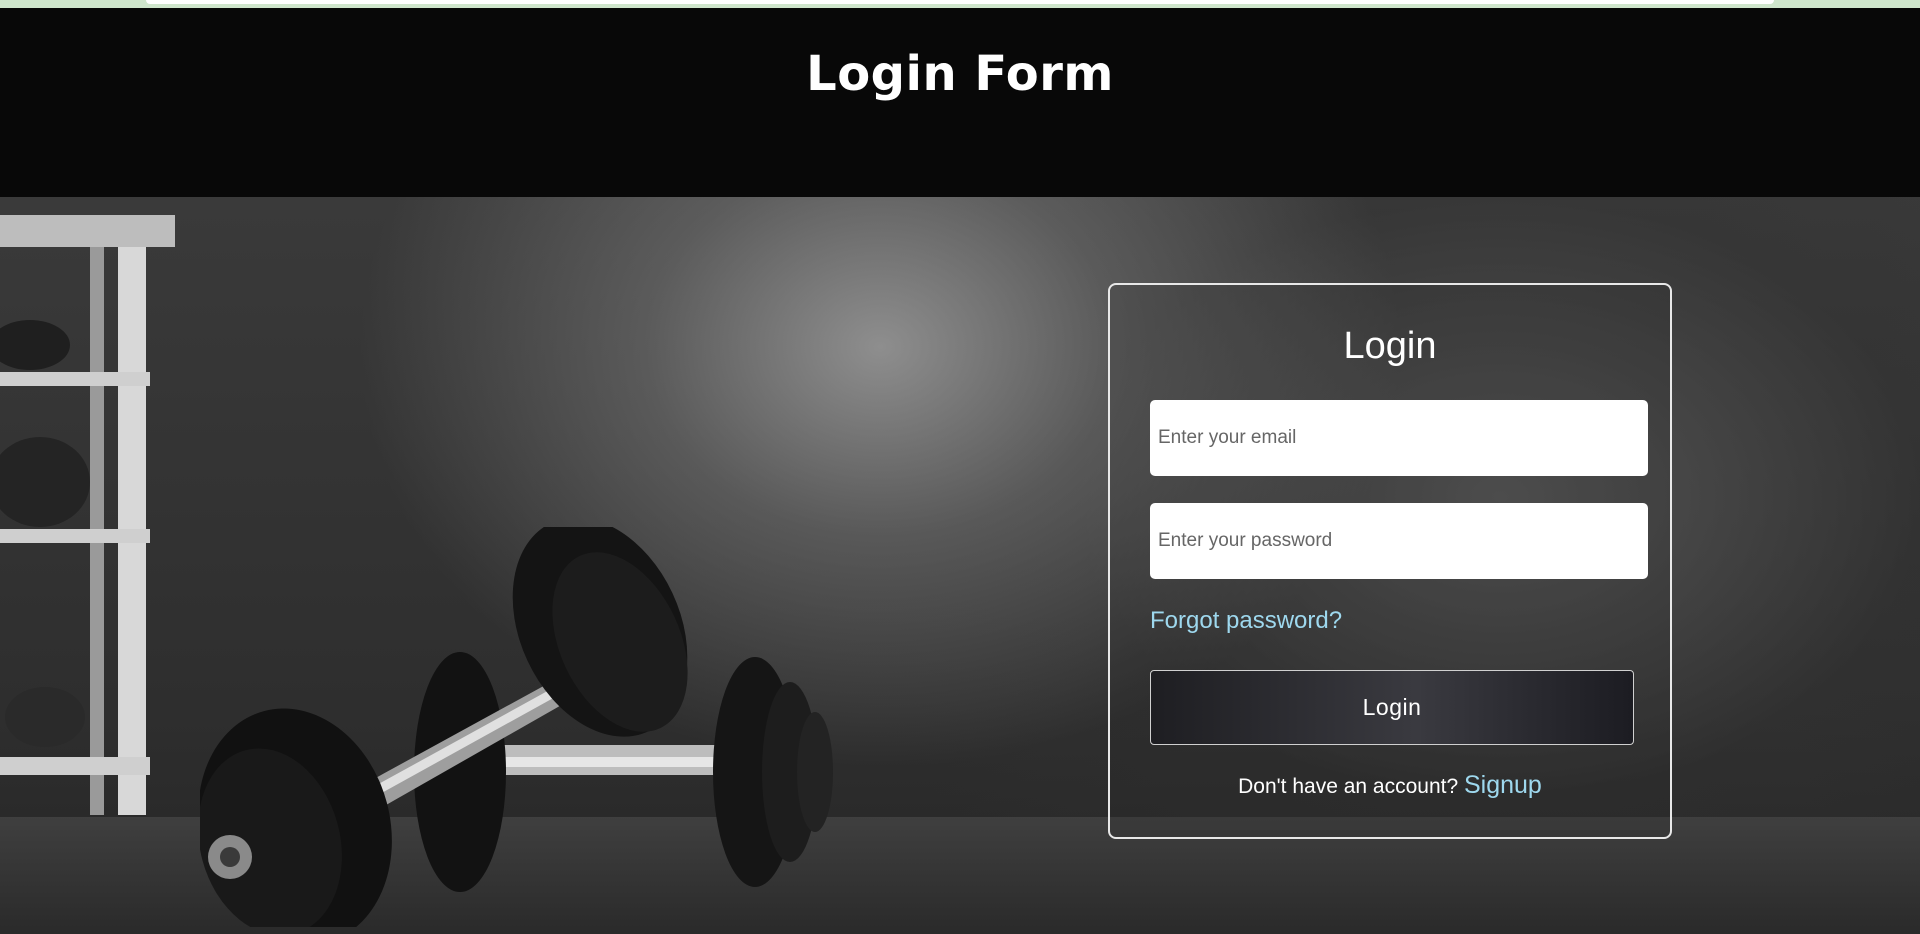 The width and height of the screenshot is (1920, 934). What do you see at coordinates (1392, 707) in the screenshot?
I see `login-button: Login` at bounding box center [1392, 707].